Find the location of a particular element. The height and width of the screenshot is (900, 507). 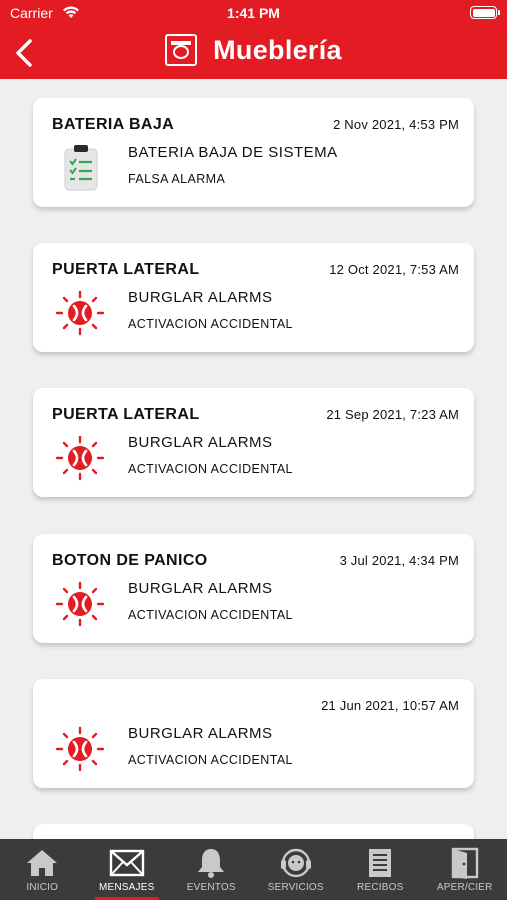

clock: 1:41 PM is located at coordinates (253, 13).